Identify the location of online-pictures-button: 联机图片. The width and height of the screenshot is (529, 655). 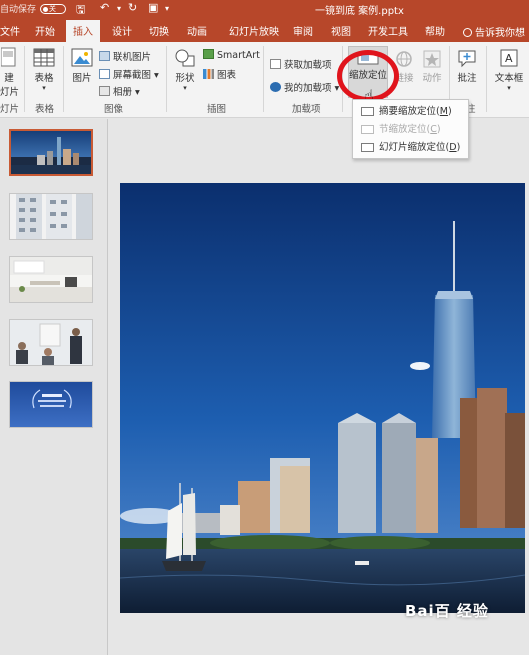
(125, 56).